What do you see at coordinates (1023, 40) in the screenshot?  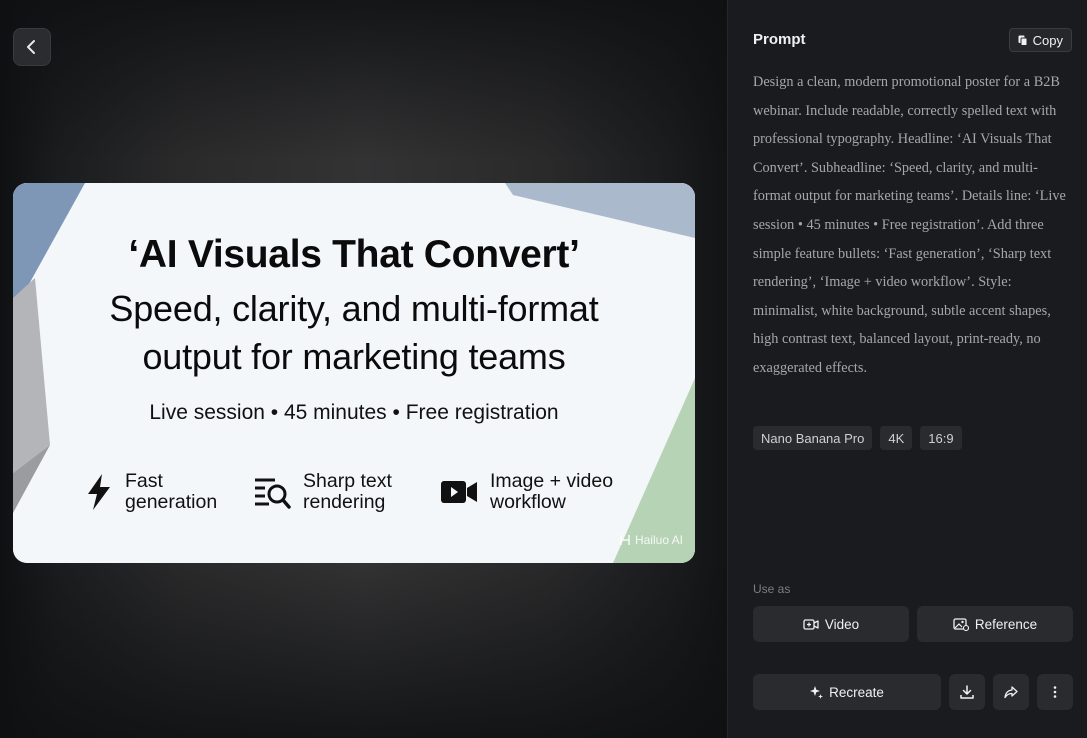 I see `copy-icon` at bounding box center [1023, 40].